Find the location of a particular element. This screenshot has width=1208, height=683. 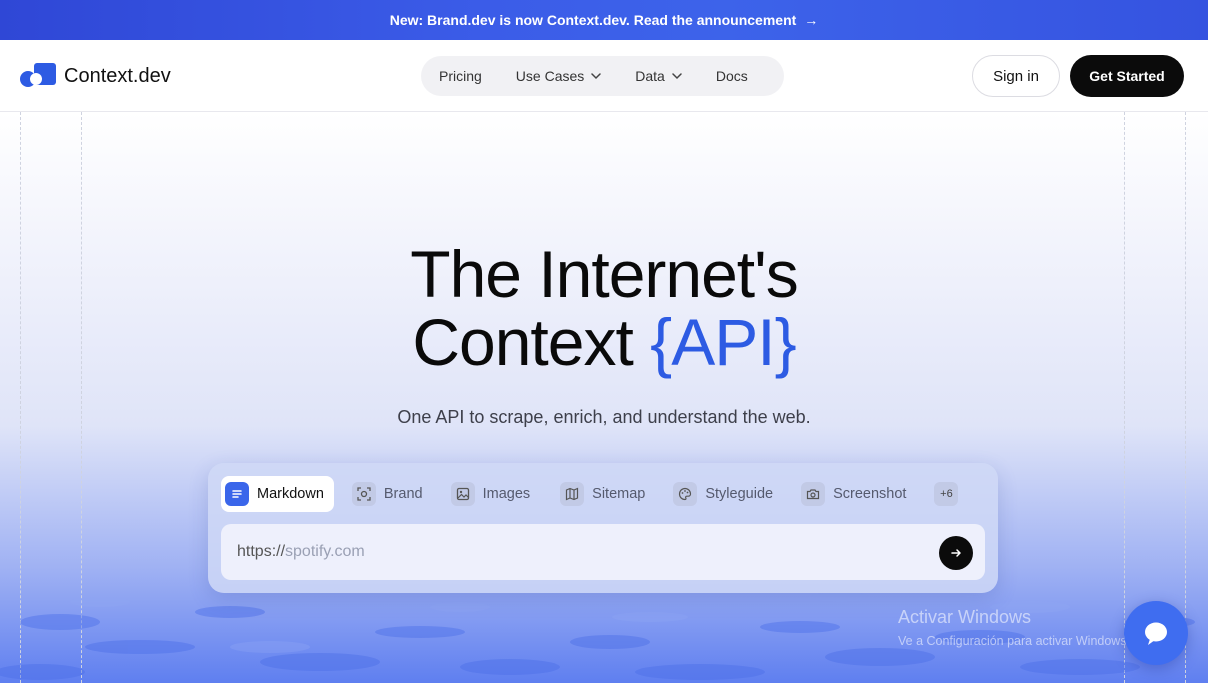

menu-item-docs: Docs is located at coordinates (732, 76).